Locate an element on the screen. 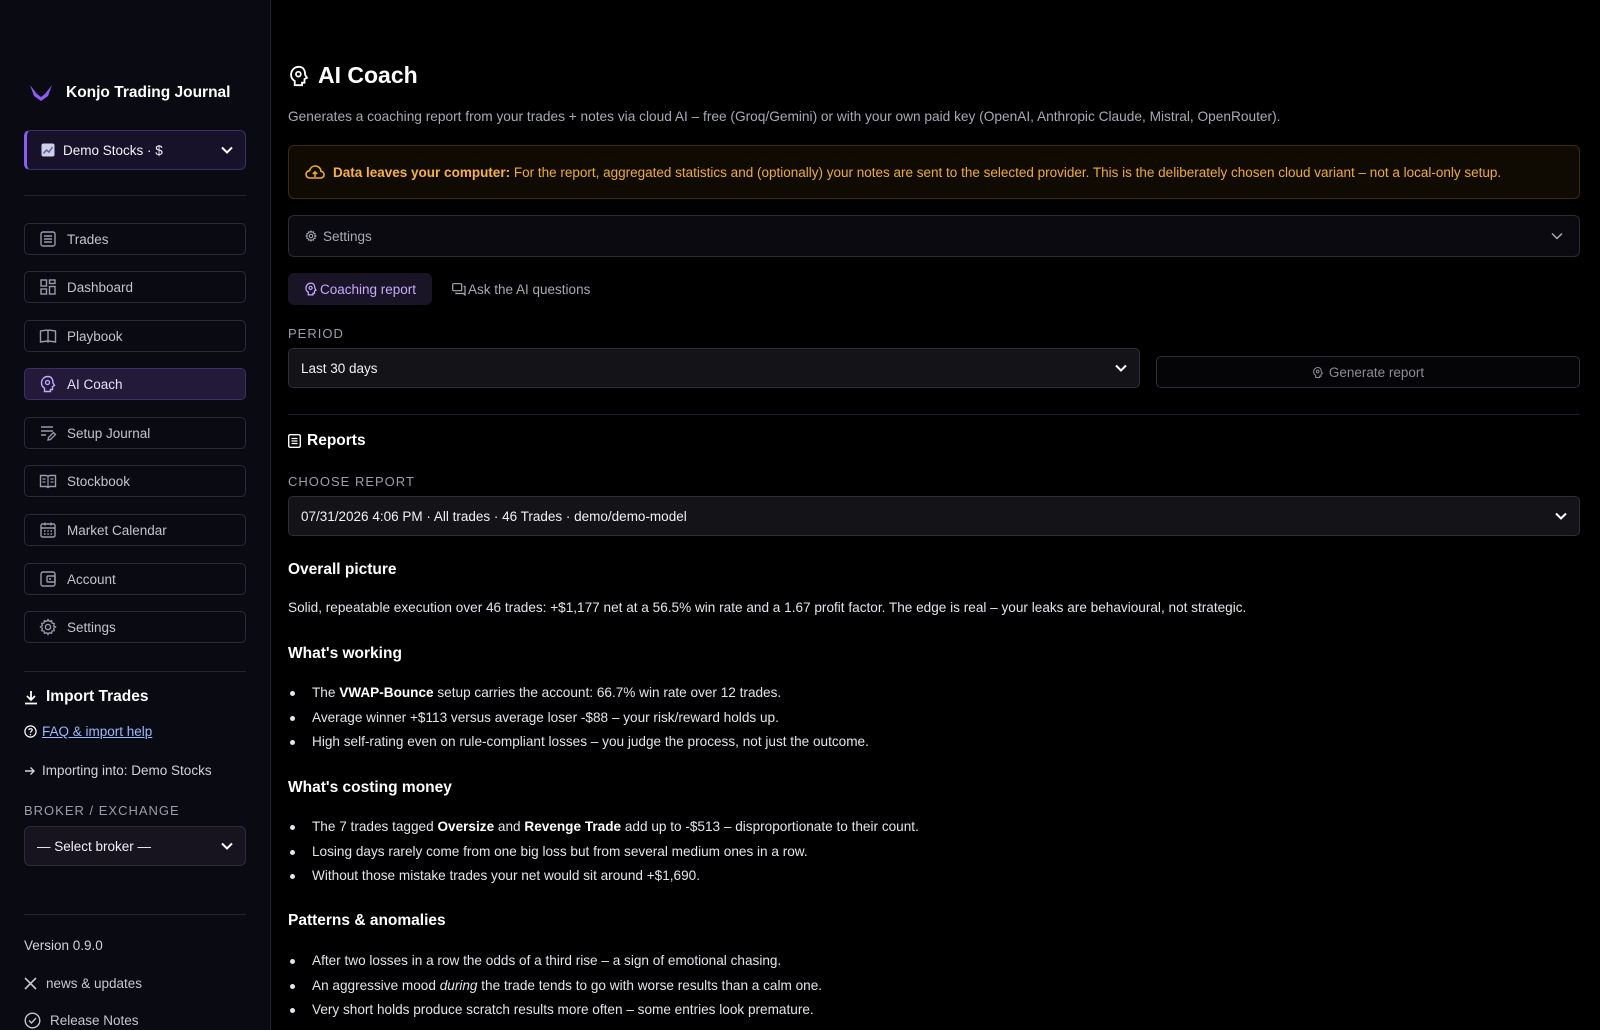 Image resolution: width=1600 pixels, height=1030 pixels. sidebar-item-market-calendar: Market Calendar is located at coordinates (135, 530).